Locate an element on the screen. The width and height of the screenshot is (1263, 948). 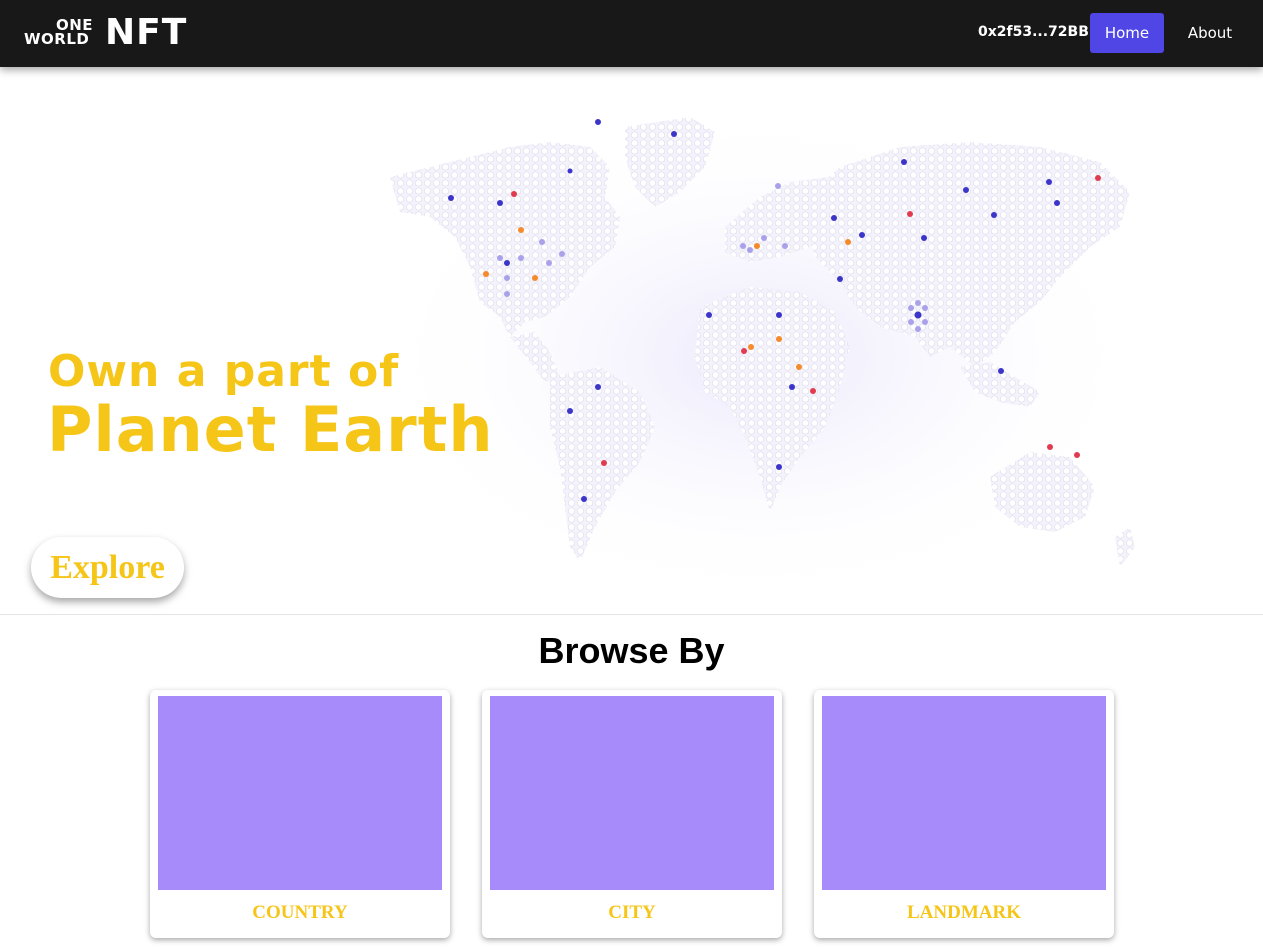
browse-section-title: Browse By is located at coordinates (631, 650).